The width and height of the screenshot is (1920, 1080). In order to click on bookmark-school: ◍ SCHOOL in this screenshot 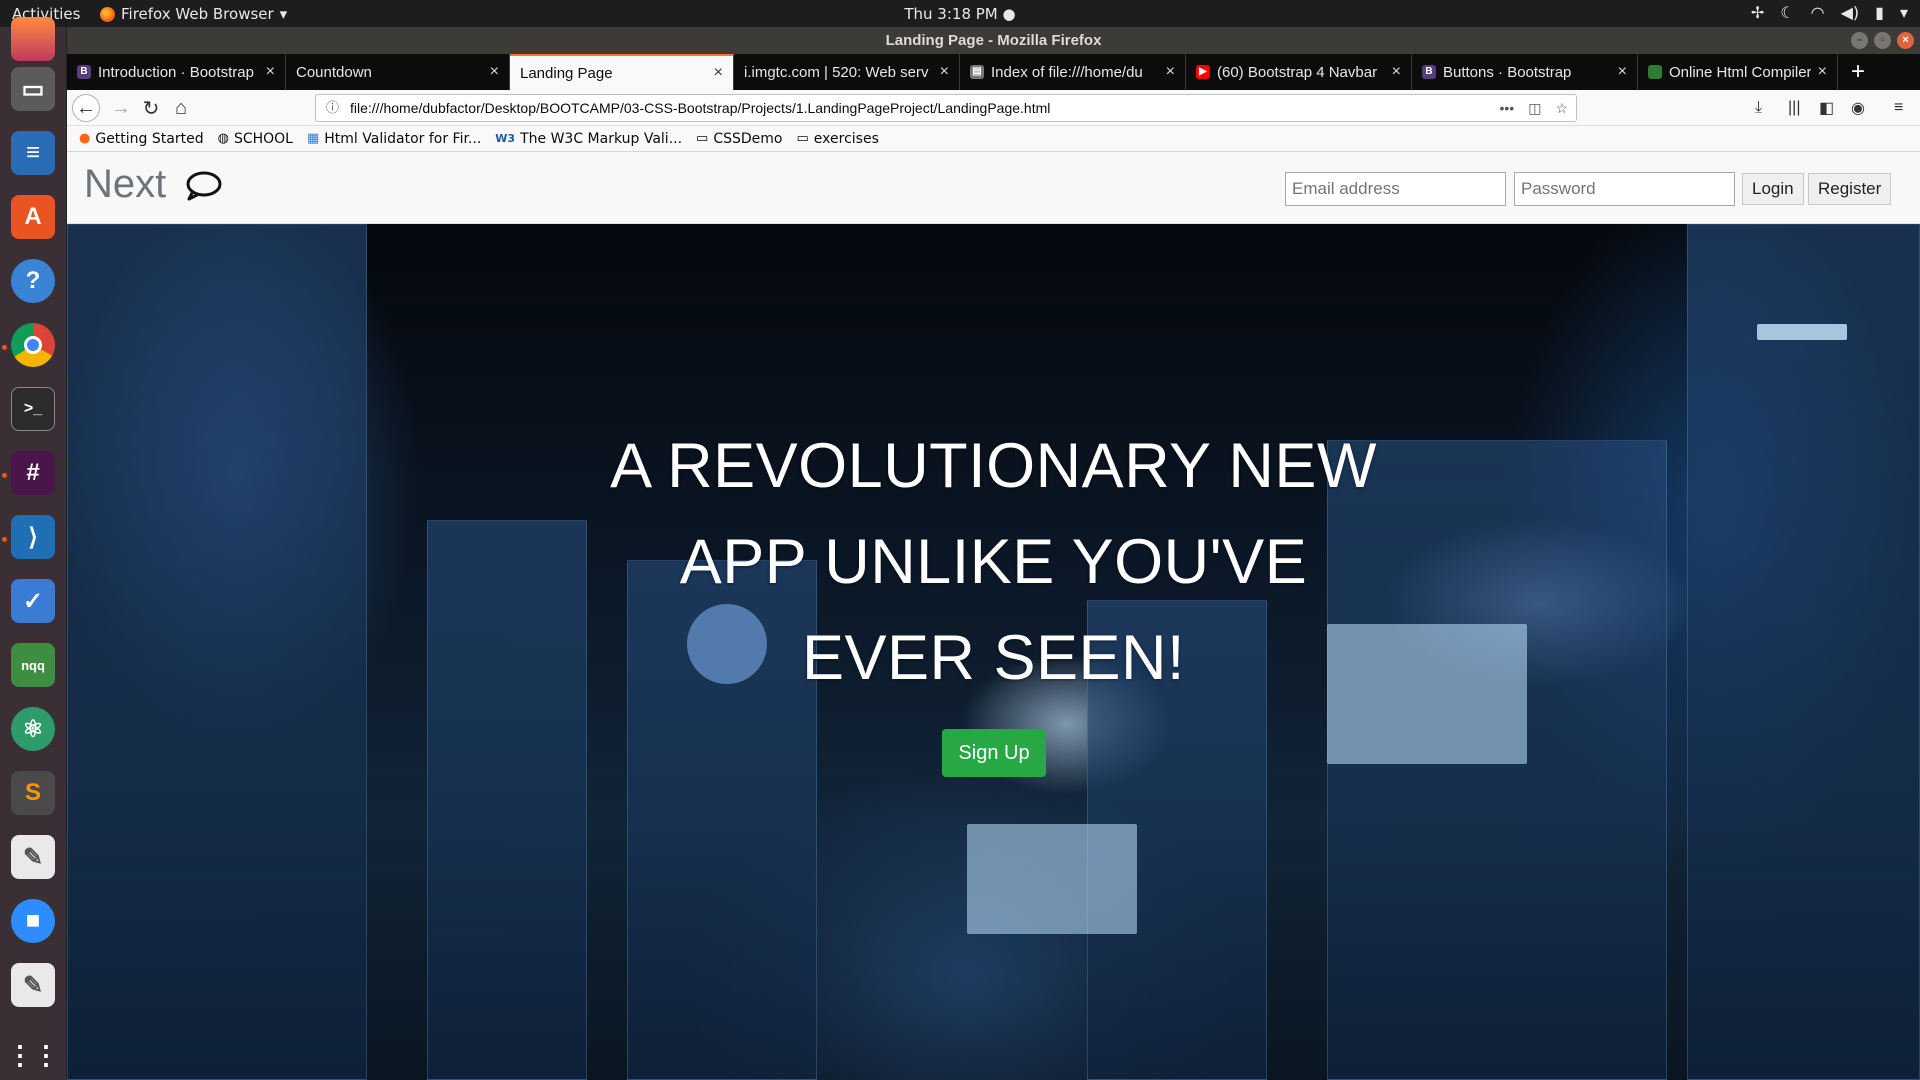, I will do `click(255, 139)`.